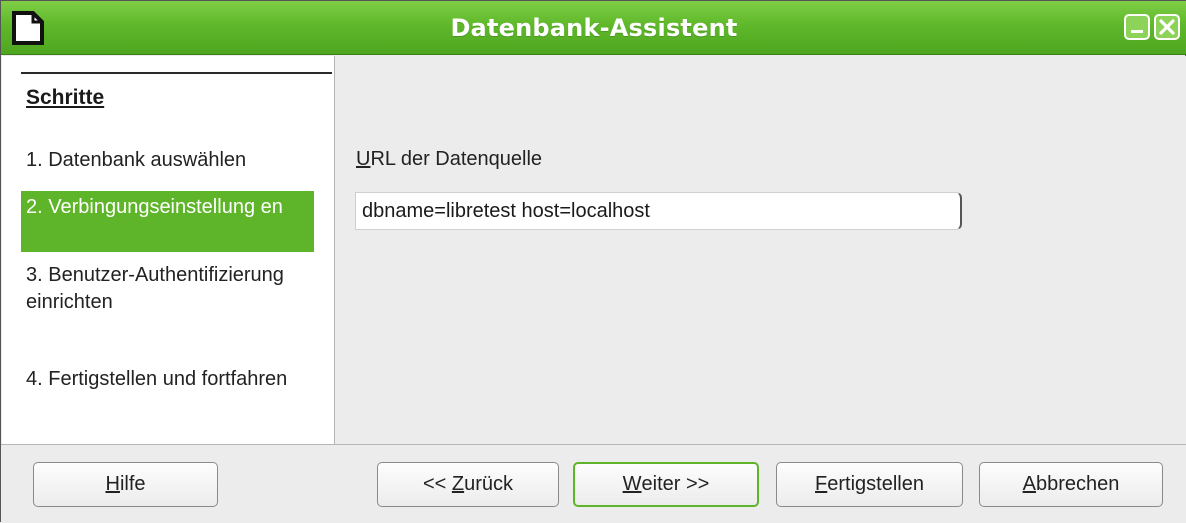 This screenshot has width=1186, height=523. Describe the element at coordinates (363, 159) in the screenshot. I see `url-label-accel: U` at that location.